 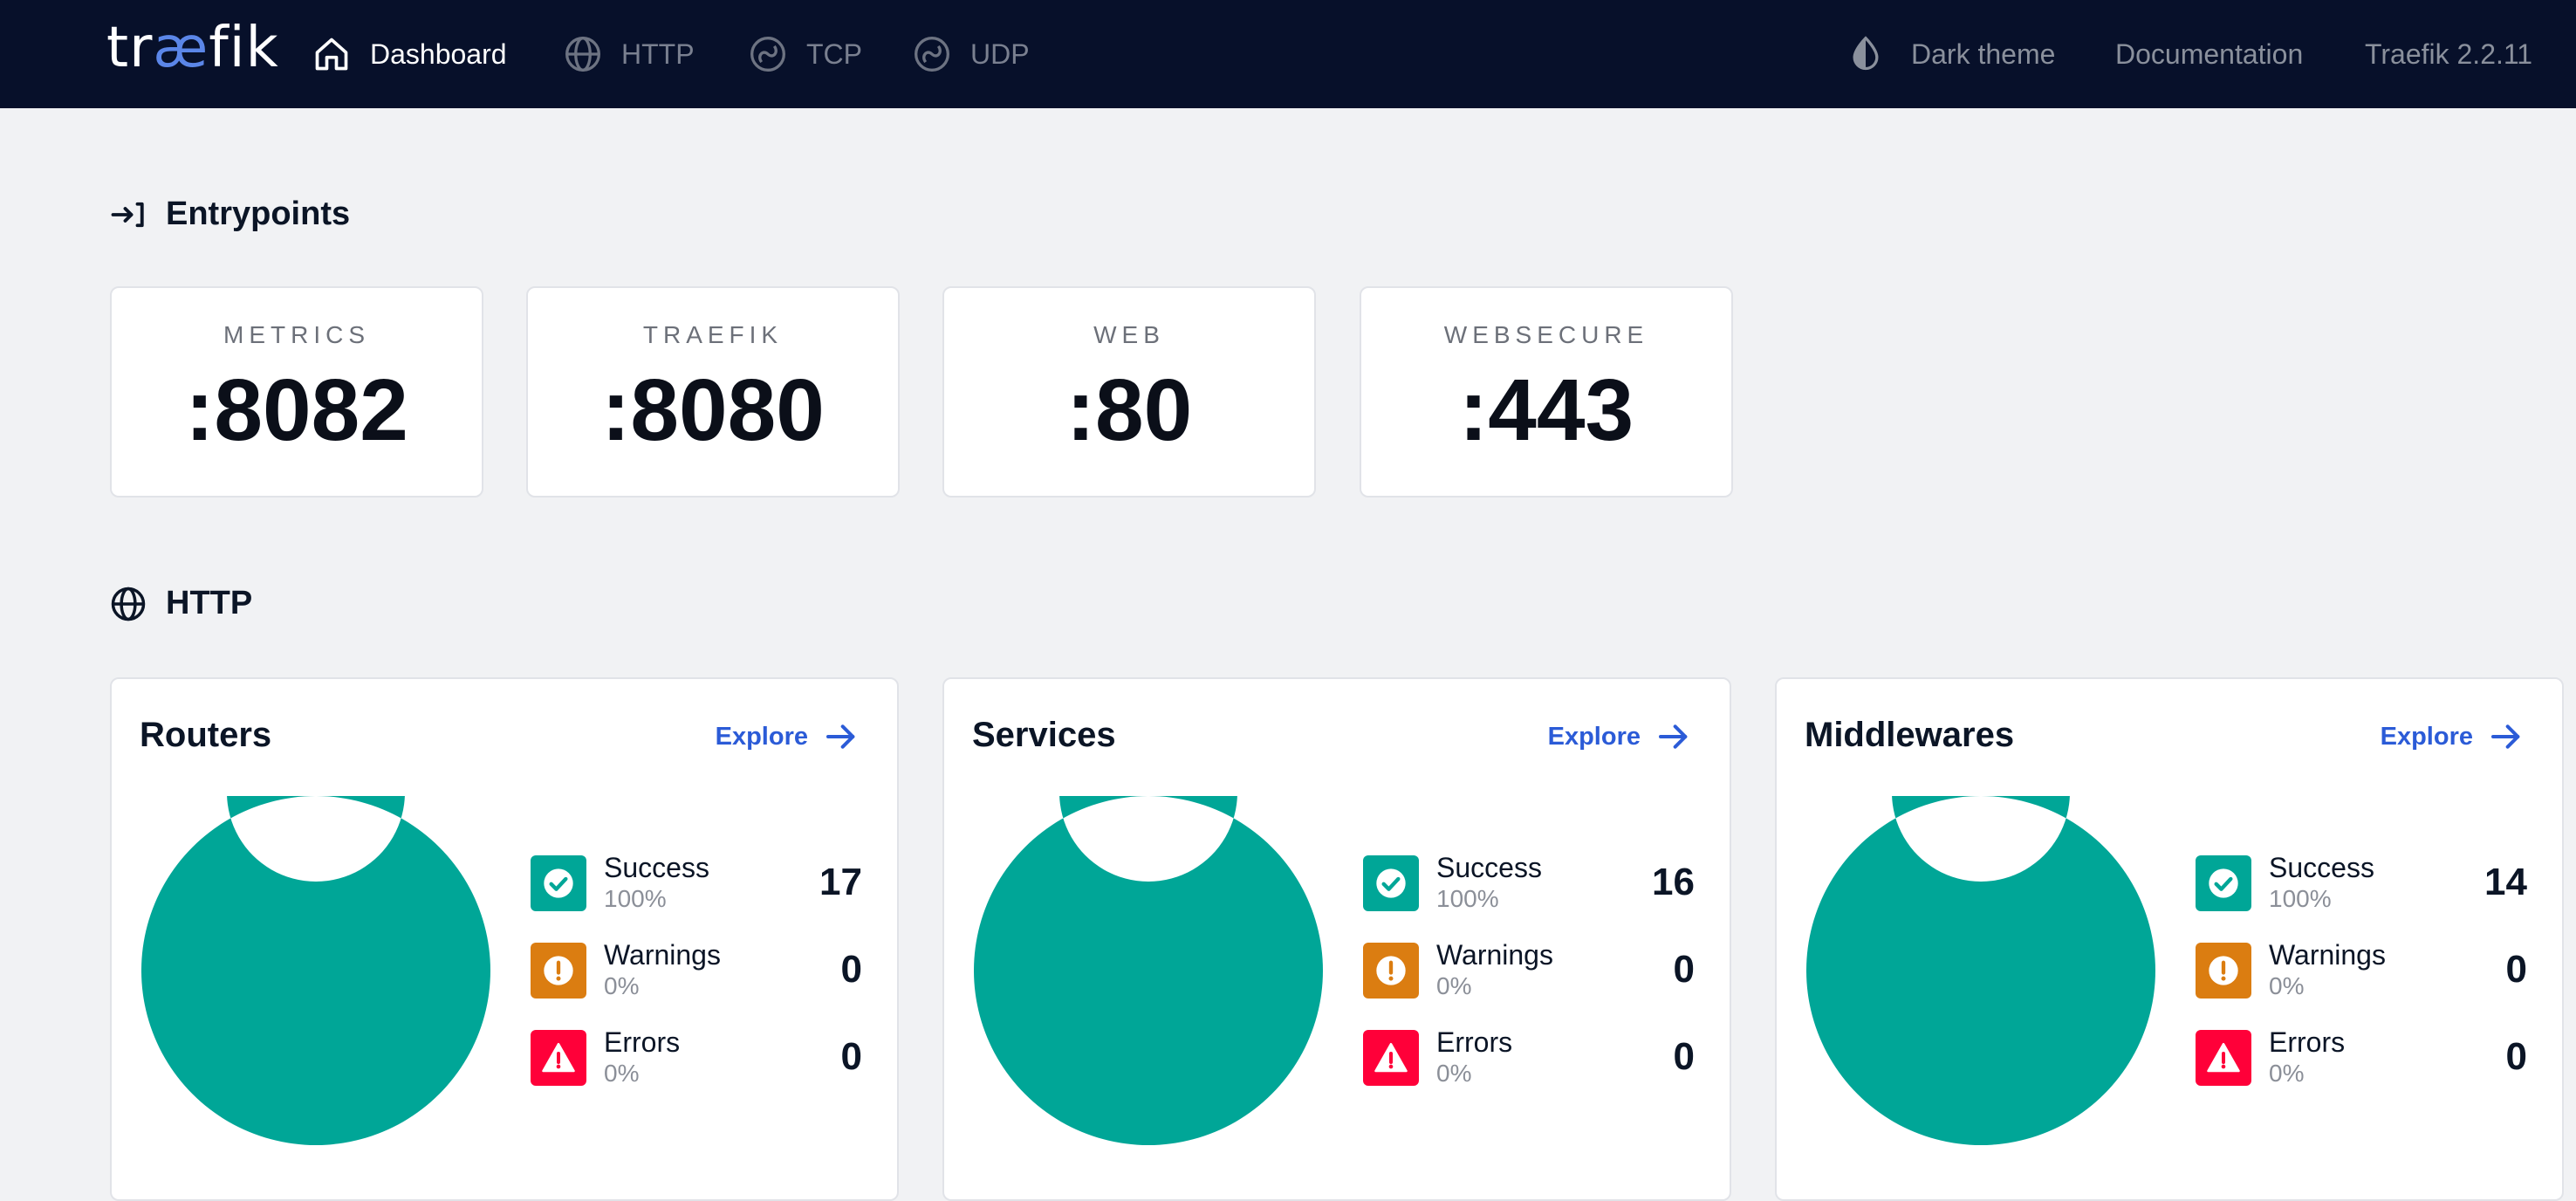 What do you see at coordinates (713, 410) in the screenshot?
I see `entrypoint-port: :8080` at bounding box center [713, 410].